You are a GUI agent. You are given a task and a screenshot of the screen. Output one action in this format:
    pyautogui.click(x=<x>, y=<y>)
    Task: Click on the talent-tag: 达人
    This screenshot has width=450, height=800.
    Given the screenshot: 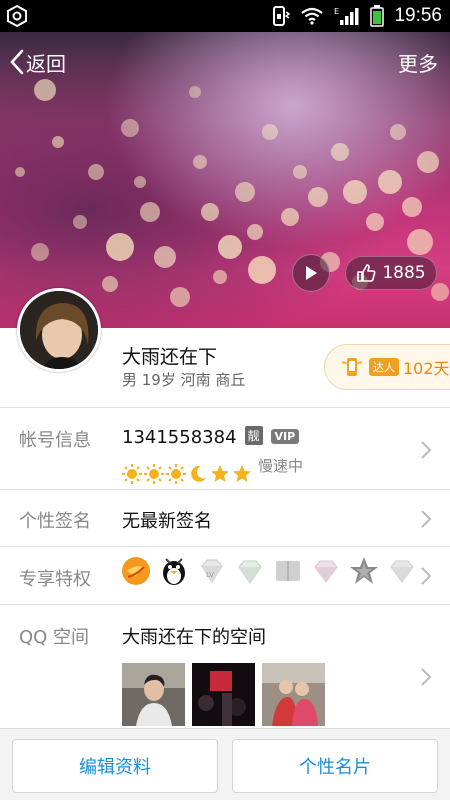 What is the action you would take?
    pyautogui.click(x=384, y=367)
    